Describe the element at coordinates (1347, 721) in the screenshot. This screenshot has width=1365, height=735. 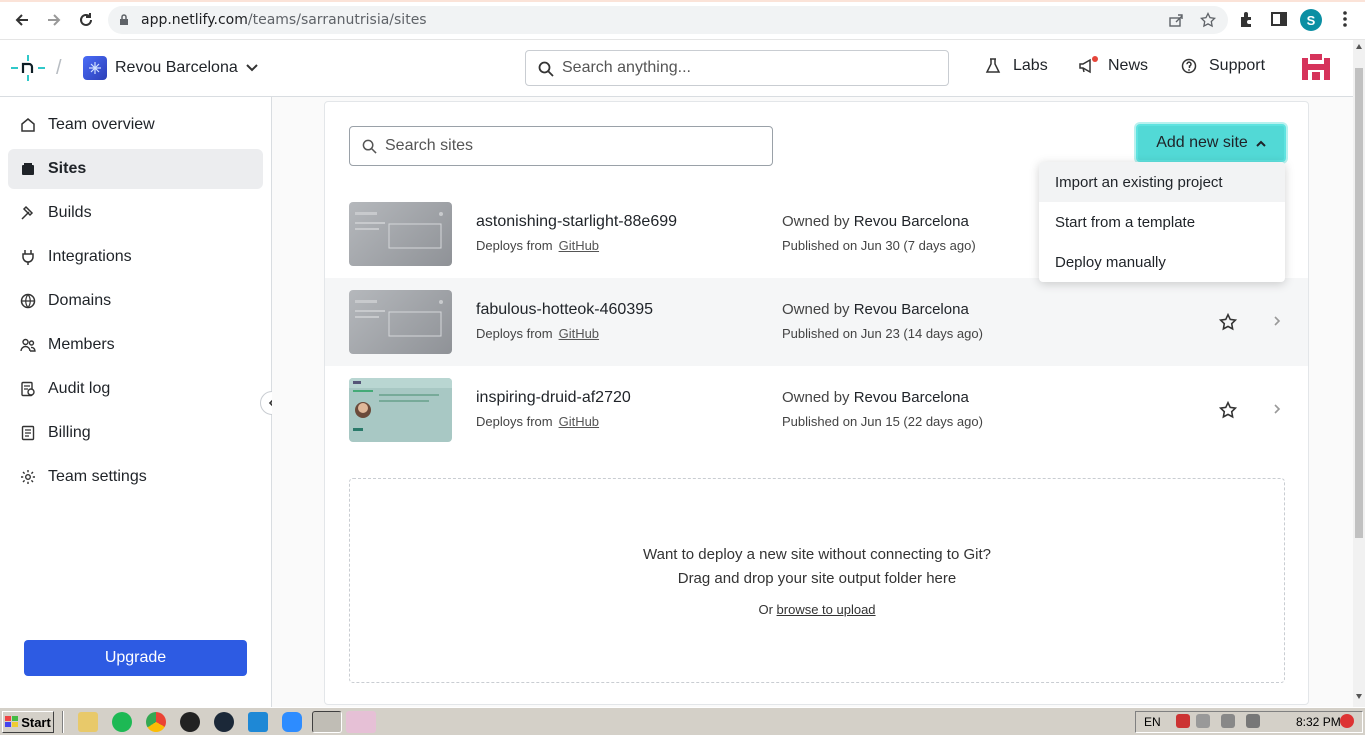
I see `tray-blocked-icon` at that location.